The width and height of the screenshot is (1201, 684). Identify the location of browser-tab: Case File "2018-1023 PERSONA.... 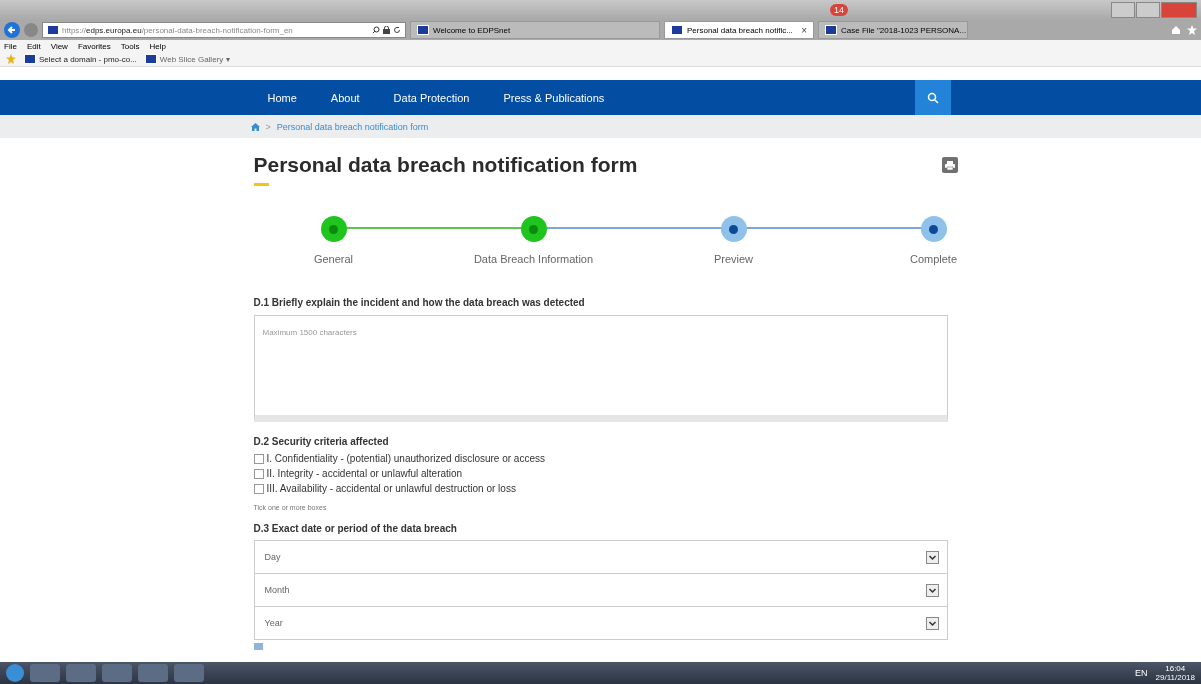
(893, 30).